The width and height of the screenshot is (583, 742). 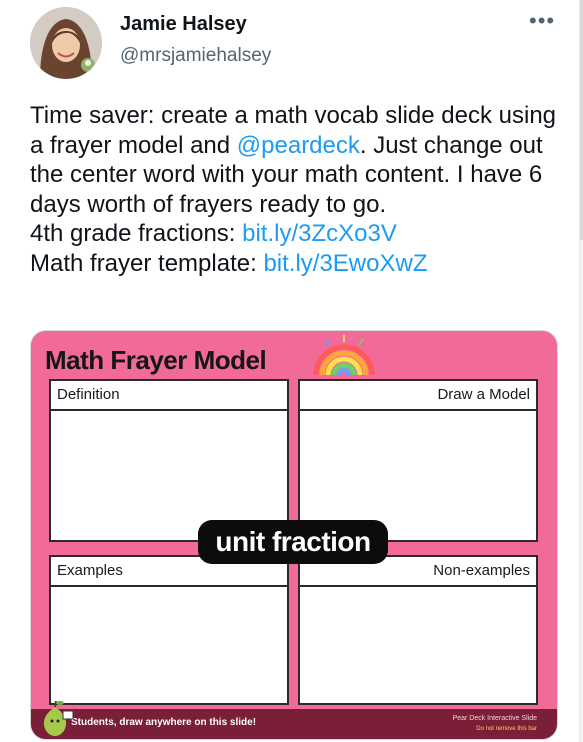 I want to click on definition-label: Definition, so click(x=169, y=396).